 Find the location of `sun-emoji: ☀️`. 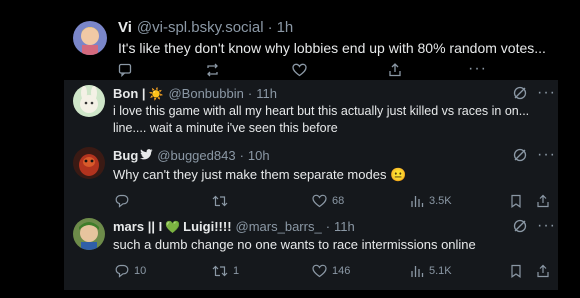

sun-emoji: ☀️ is located at coordinates (156, 94).